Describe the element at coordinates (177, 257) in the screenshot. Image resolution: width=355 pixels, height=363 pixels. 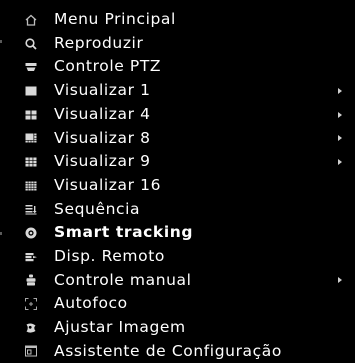
I see `menu-item-remote-device: Disp. Remoto` at that location.